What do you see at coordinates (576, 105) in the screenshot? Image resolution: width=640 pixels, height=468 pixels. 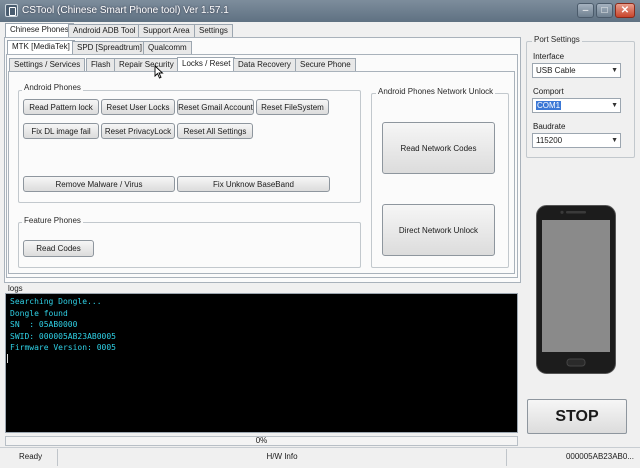 I see `comport-select: COM1 ▼` at bounding box center [576, 105].